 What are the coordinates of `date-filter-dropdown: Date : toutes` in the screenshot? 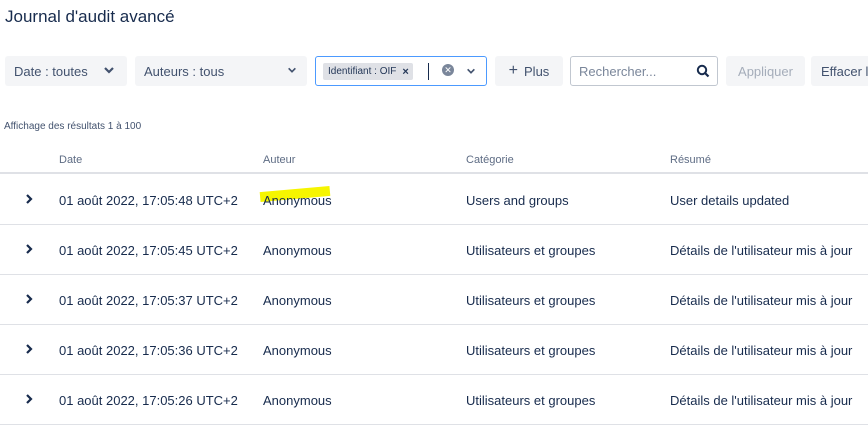 It's located at (66, 71).